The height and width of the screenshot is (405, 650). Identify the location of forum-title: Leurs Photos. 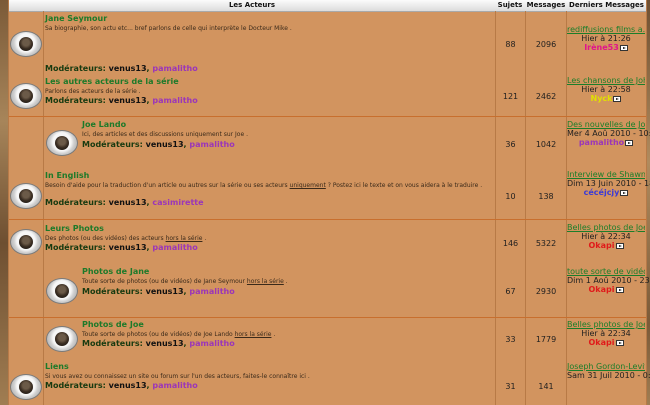
(74, 228).